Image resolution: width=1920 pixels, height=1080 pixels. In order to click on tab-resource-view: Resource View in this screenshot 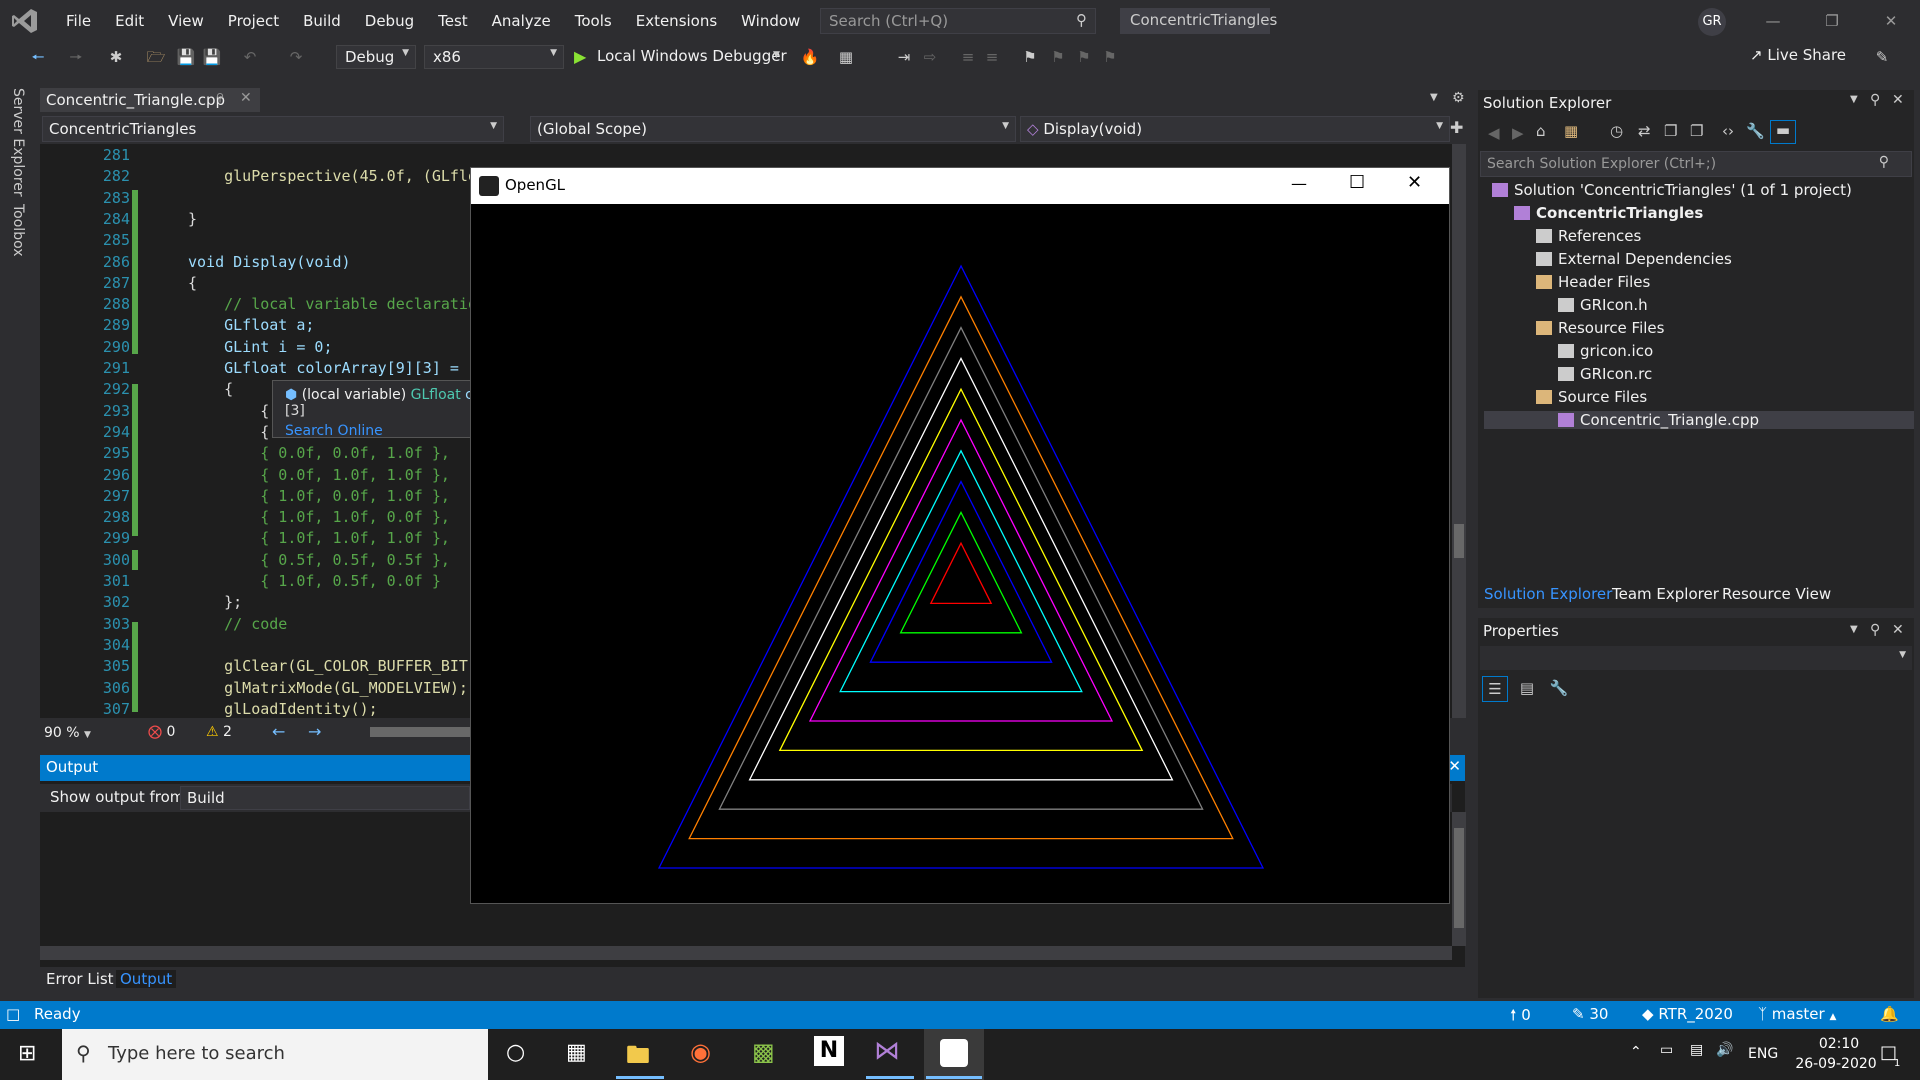, I will do `click(1776, 594)`.